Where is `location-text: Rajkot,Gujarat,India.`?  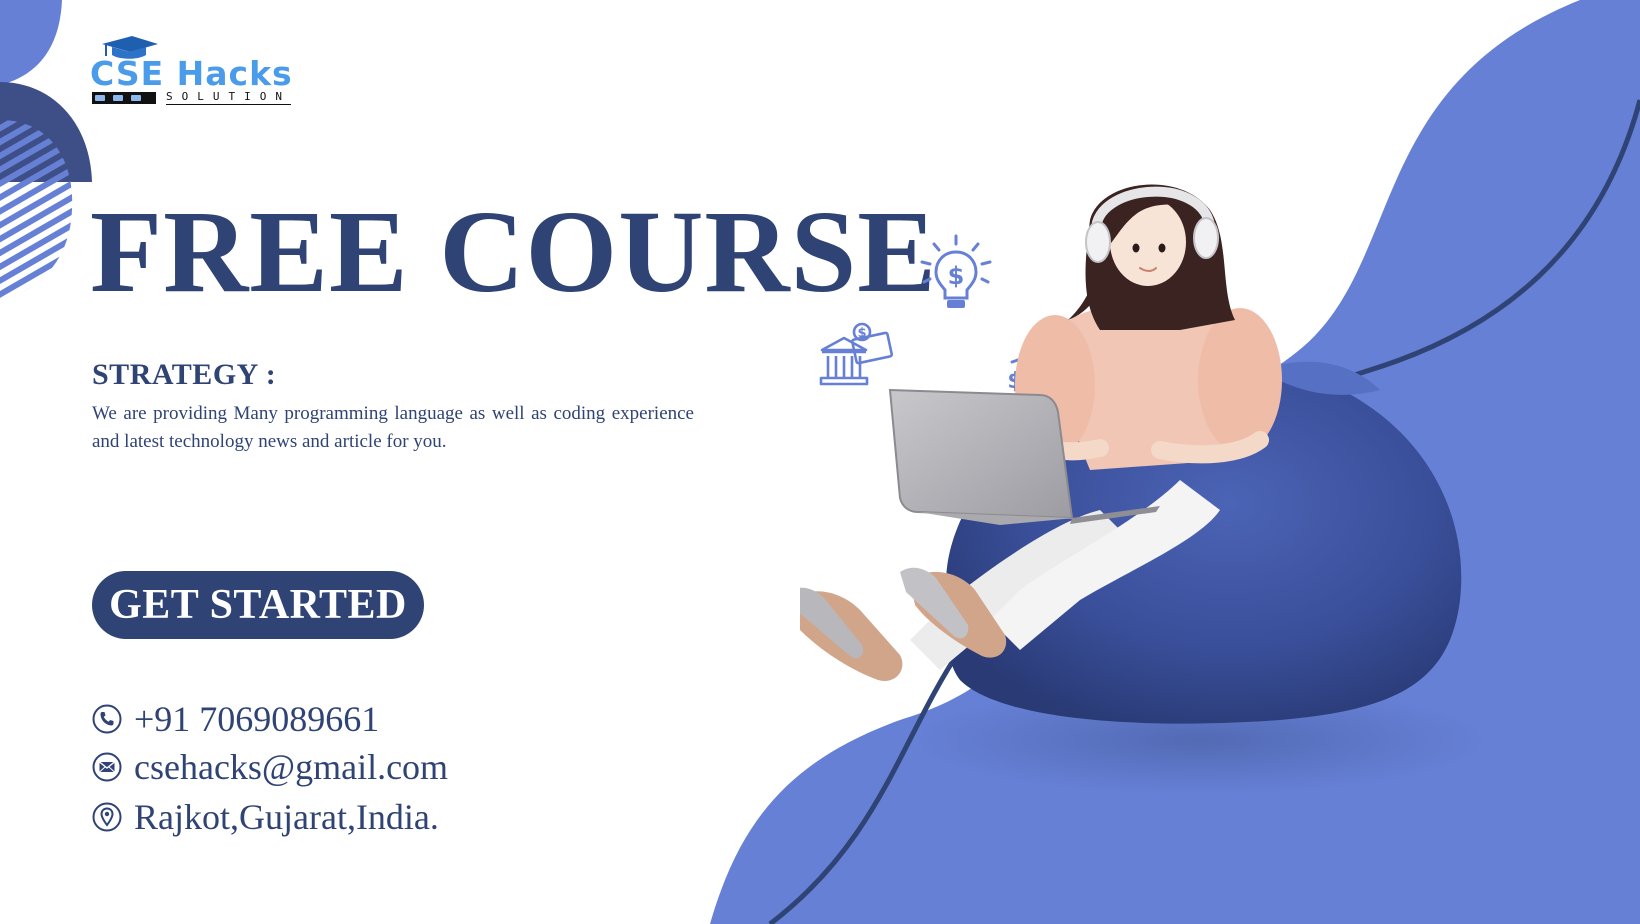
location-text: Rajkot,Gujarat,India. is located at coordinates (286, 817).